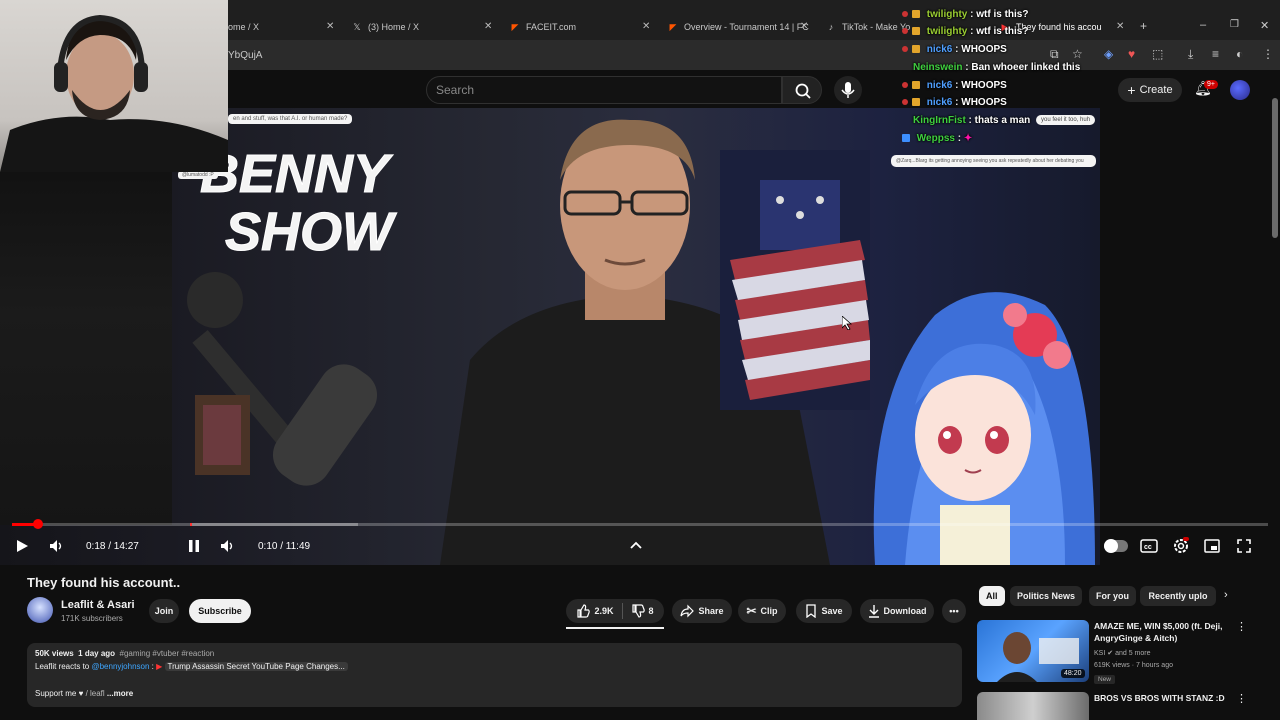  What do you see at coordinates (824, 611) in the screenshot?
I see `save-button: Save` at bounding box center [824, 611].